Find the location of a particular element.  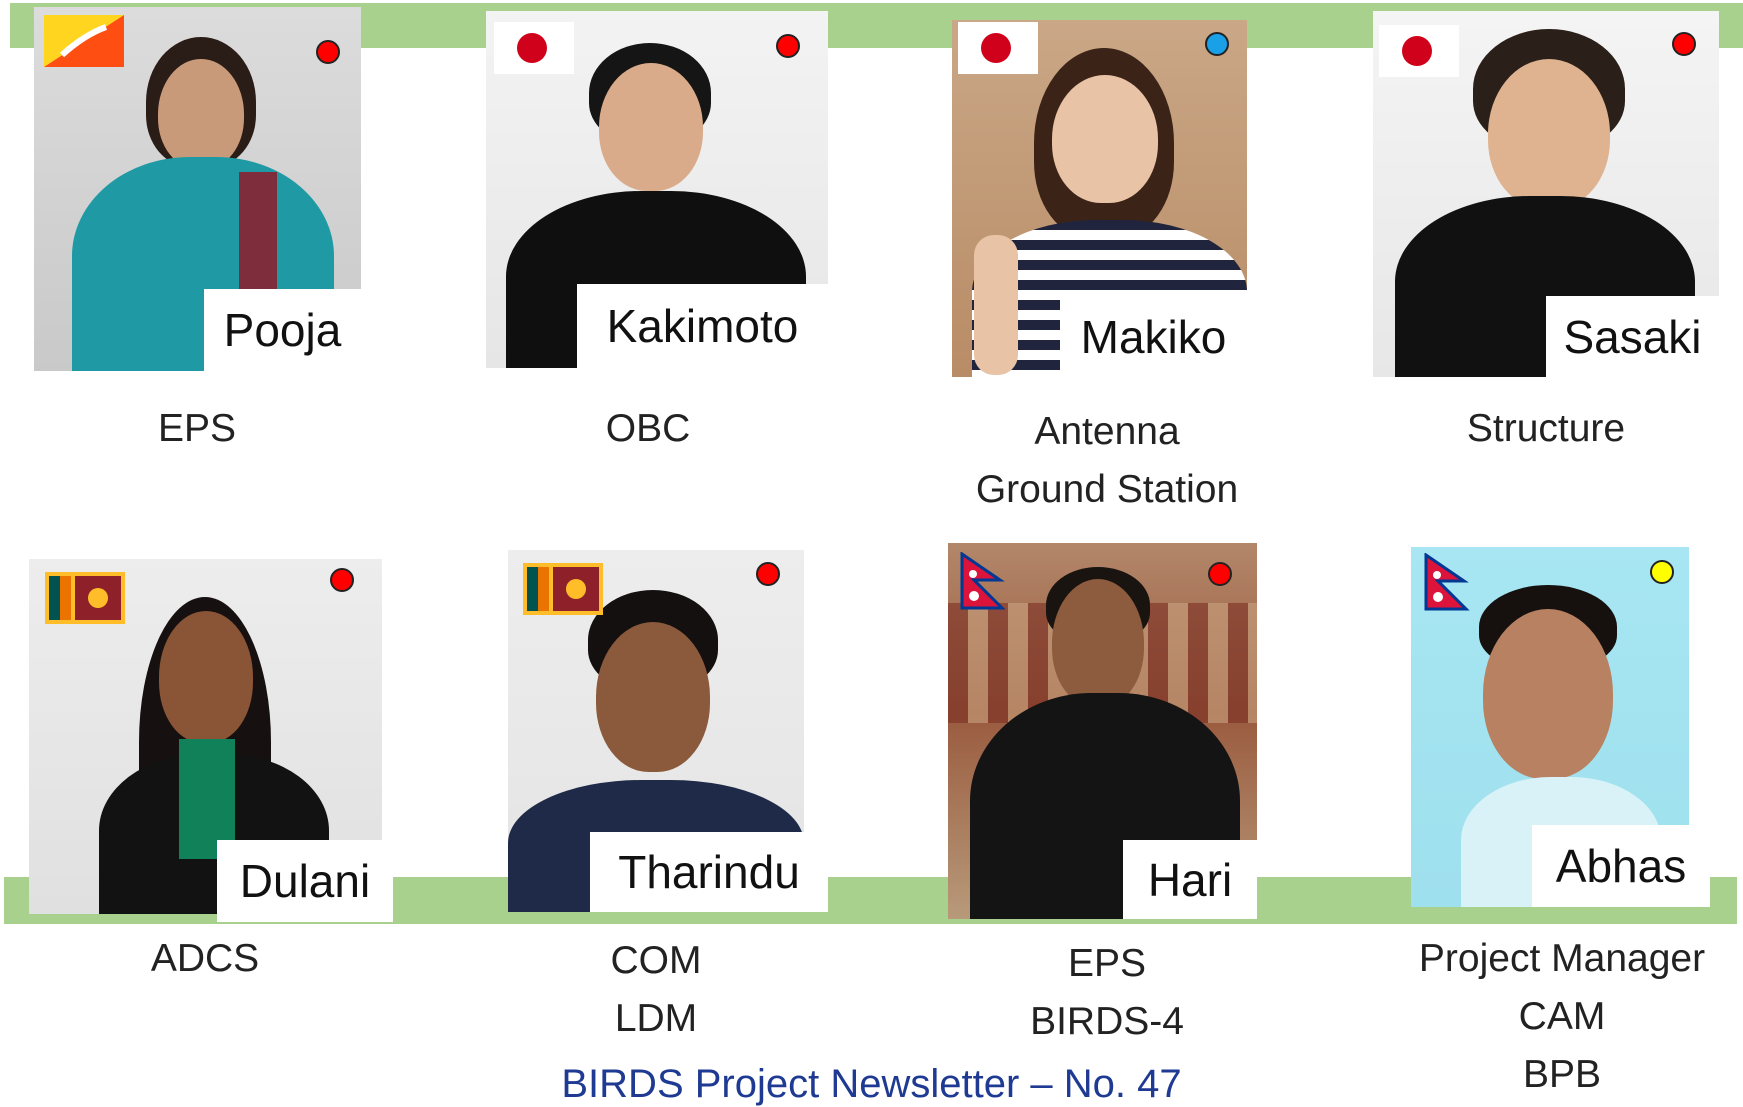

member-role: Antenna Ground Station is located at coordinates (1107, 460).